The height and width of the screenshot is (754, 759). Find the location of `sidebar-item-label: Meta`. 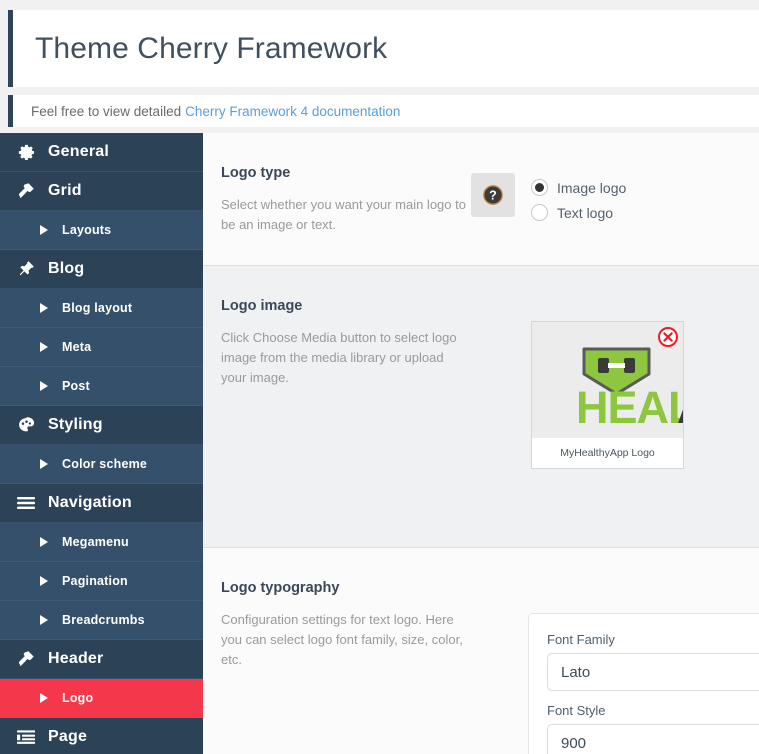

sidebar-item-label: Meta is located at coordinates (77, 347).